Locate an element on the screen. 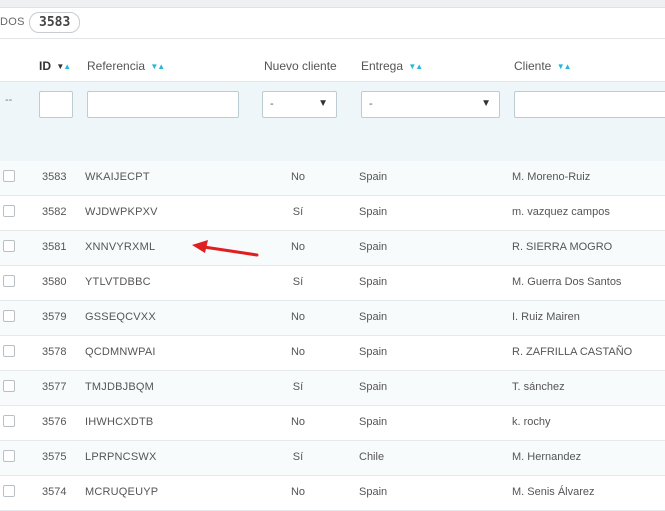 This screenshot has height=511, width=665. bulk-action-placeholder: -- is located at coordinates (9, 100).